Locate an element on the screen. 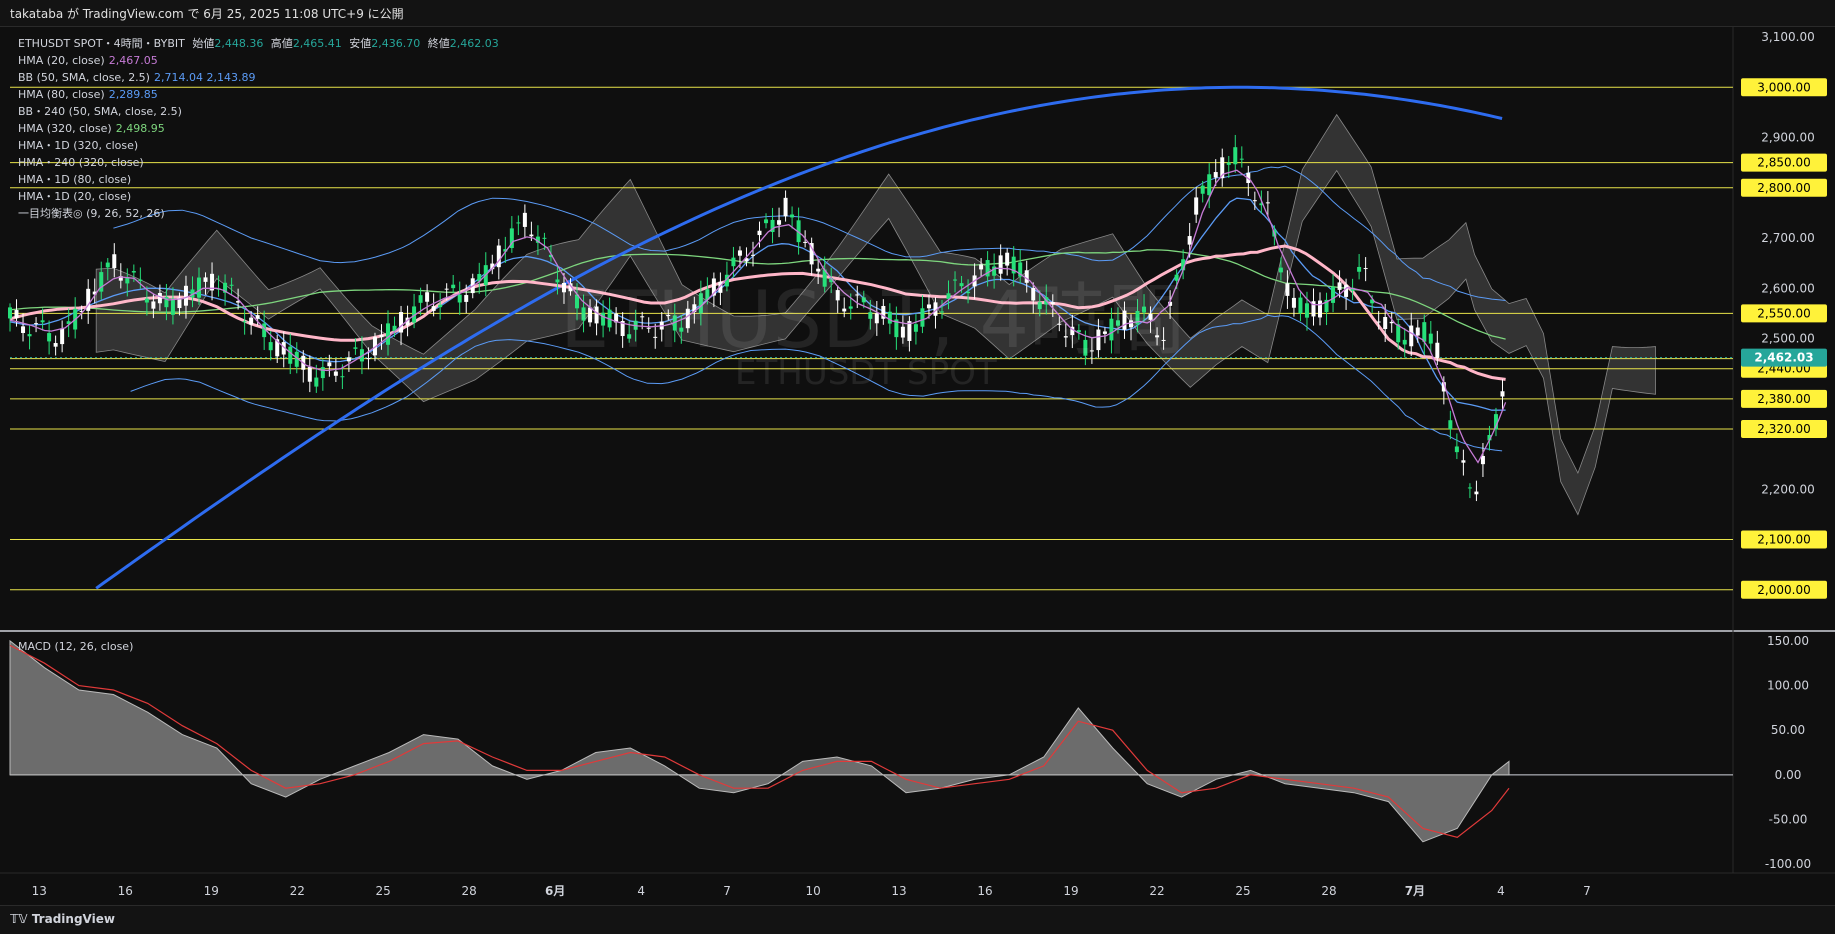 This screenshot has width=1835, height=934. level-label: 2,000.00 is located at coordinates (1783, 590).